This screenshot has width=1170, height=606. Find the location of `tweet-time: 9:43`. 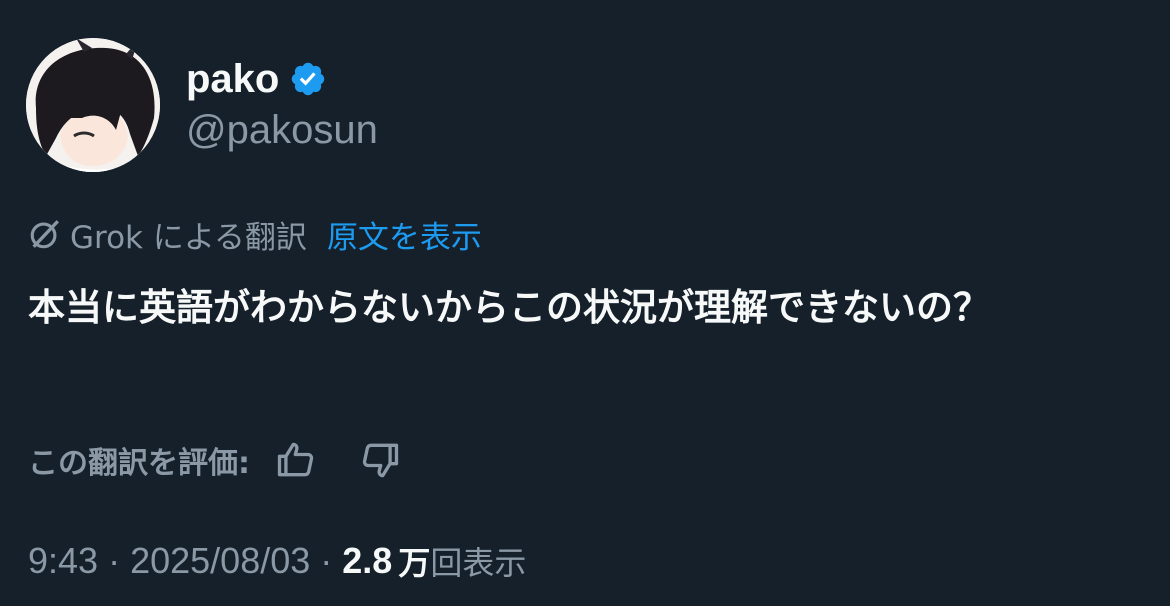

tweet-time: 9:43 is located at coordinates (63, 561).